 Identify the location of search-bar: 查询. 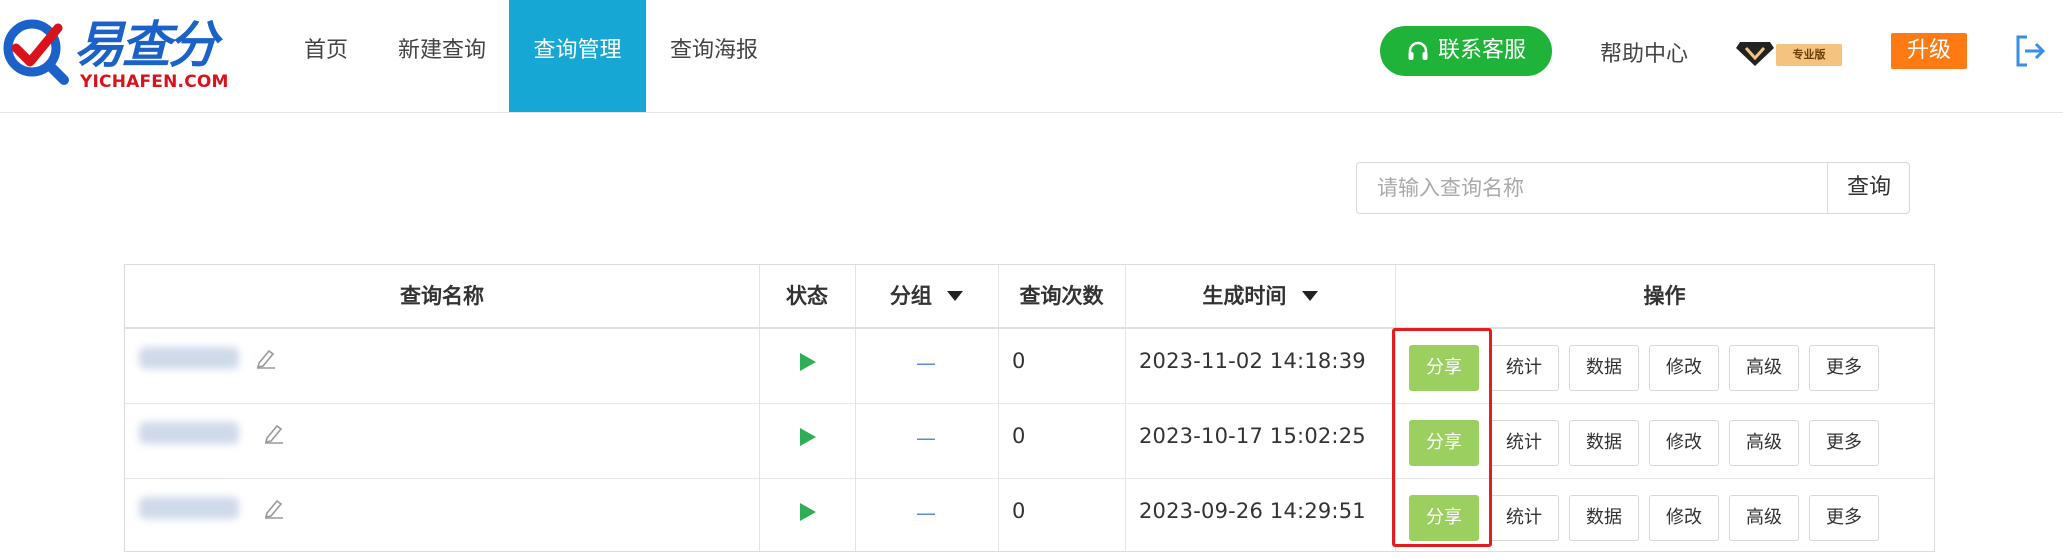
(1633, 188).